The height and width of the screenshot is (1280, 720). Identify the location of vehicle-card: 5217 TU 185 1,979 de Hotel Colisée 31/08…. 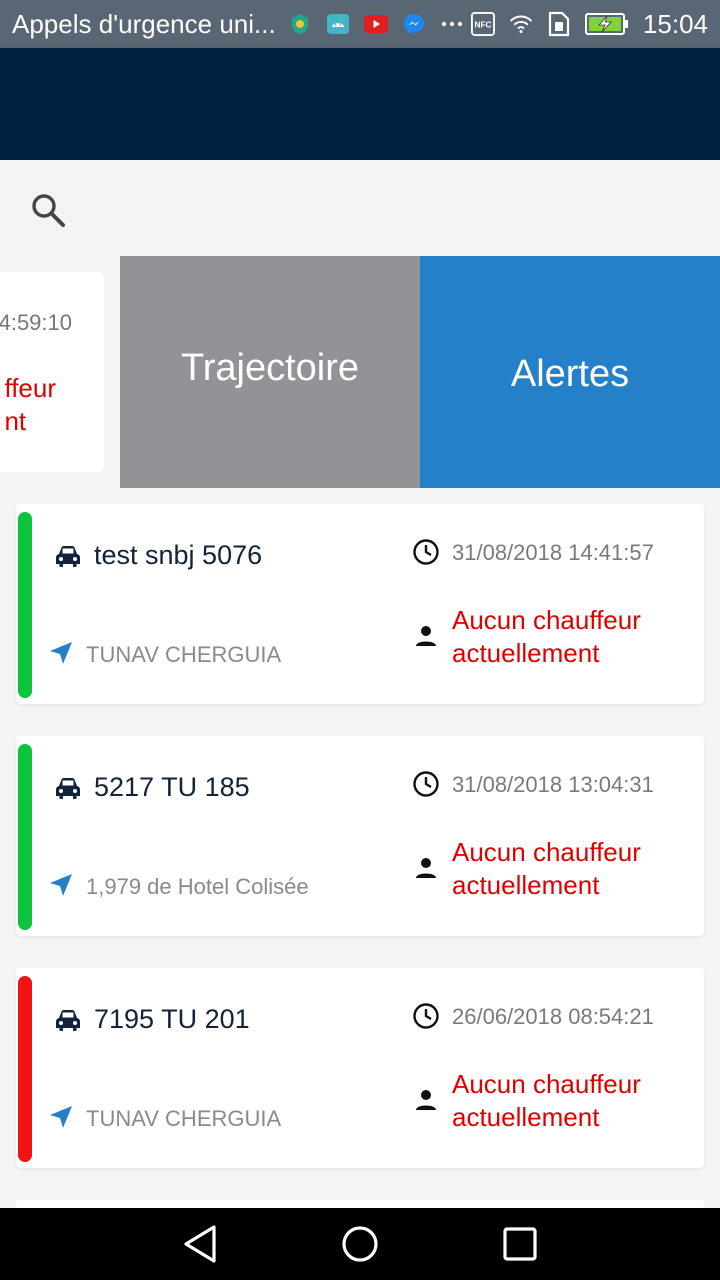
(360, 836).